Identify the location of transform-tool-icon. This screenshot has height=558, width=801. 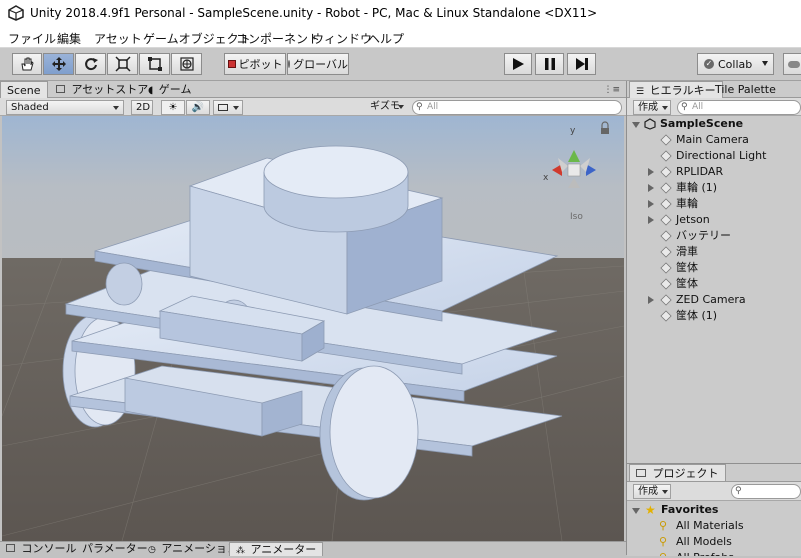
(186, 64).